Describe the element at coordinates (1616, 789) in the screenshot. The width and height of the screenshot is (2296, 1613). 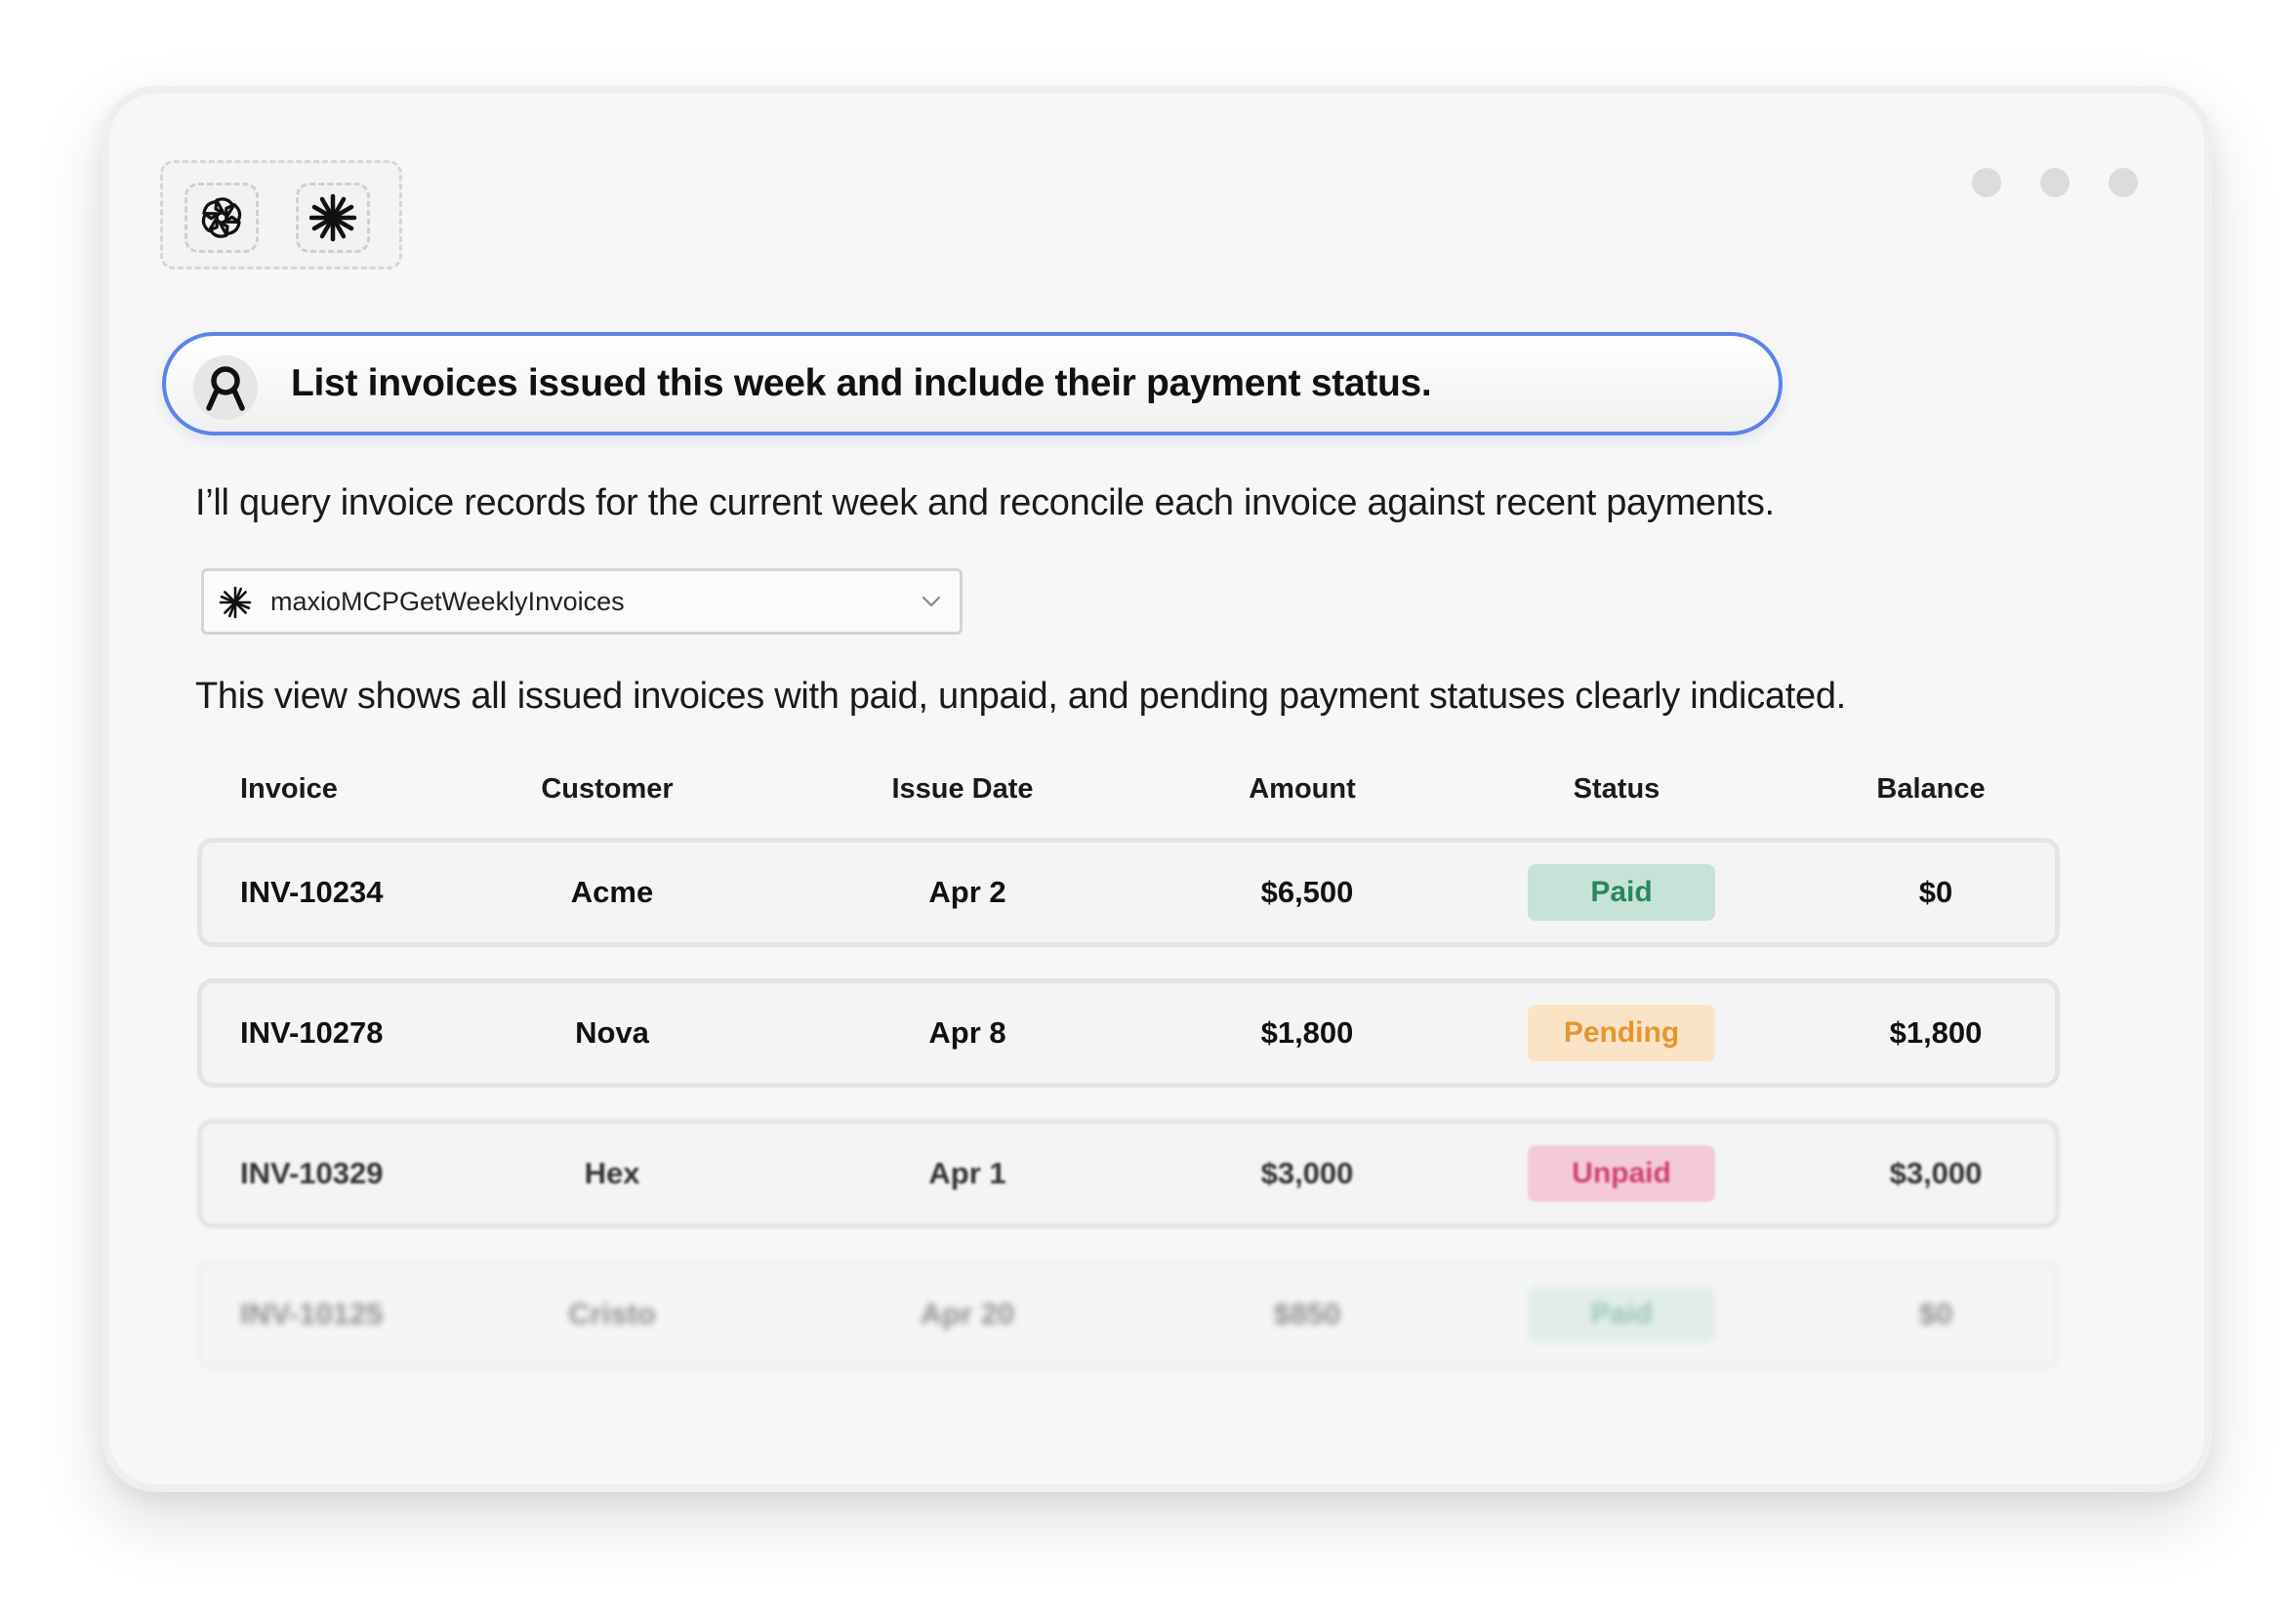
I see `header-status: Status` at that location.